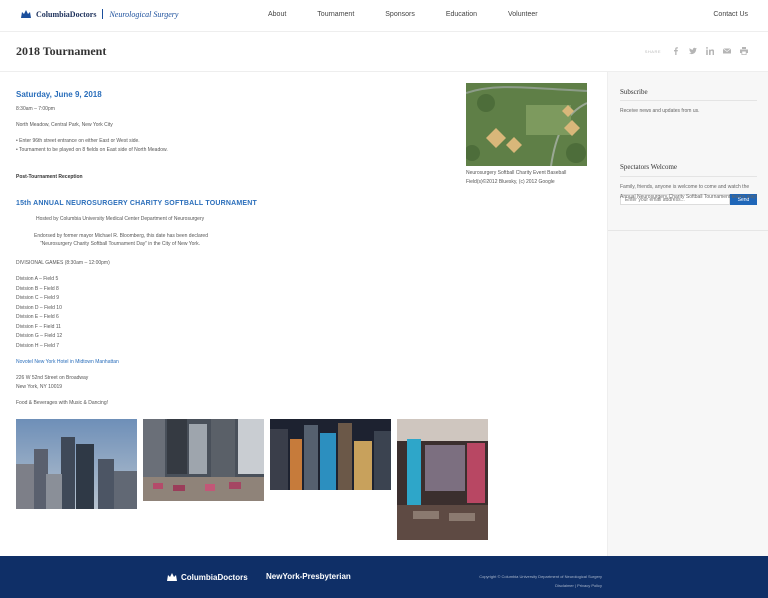 Image resolution: width=768 pixels, height=598 pixels. I want to click on linkedin-icon, so click(710, 51).